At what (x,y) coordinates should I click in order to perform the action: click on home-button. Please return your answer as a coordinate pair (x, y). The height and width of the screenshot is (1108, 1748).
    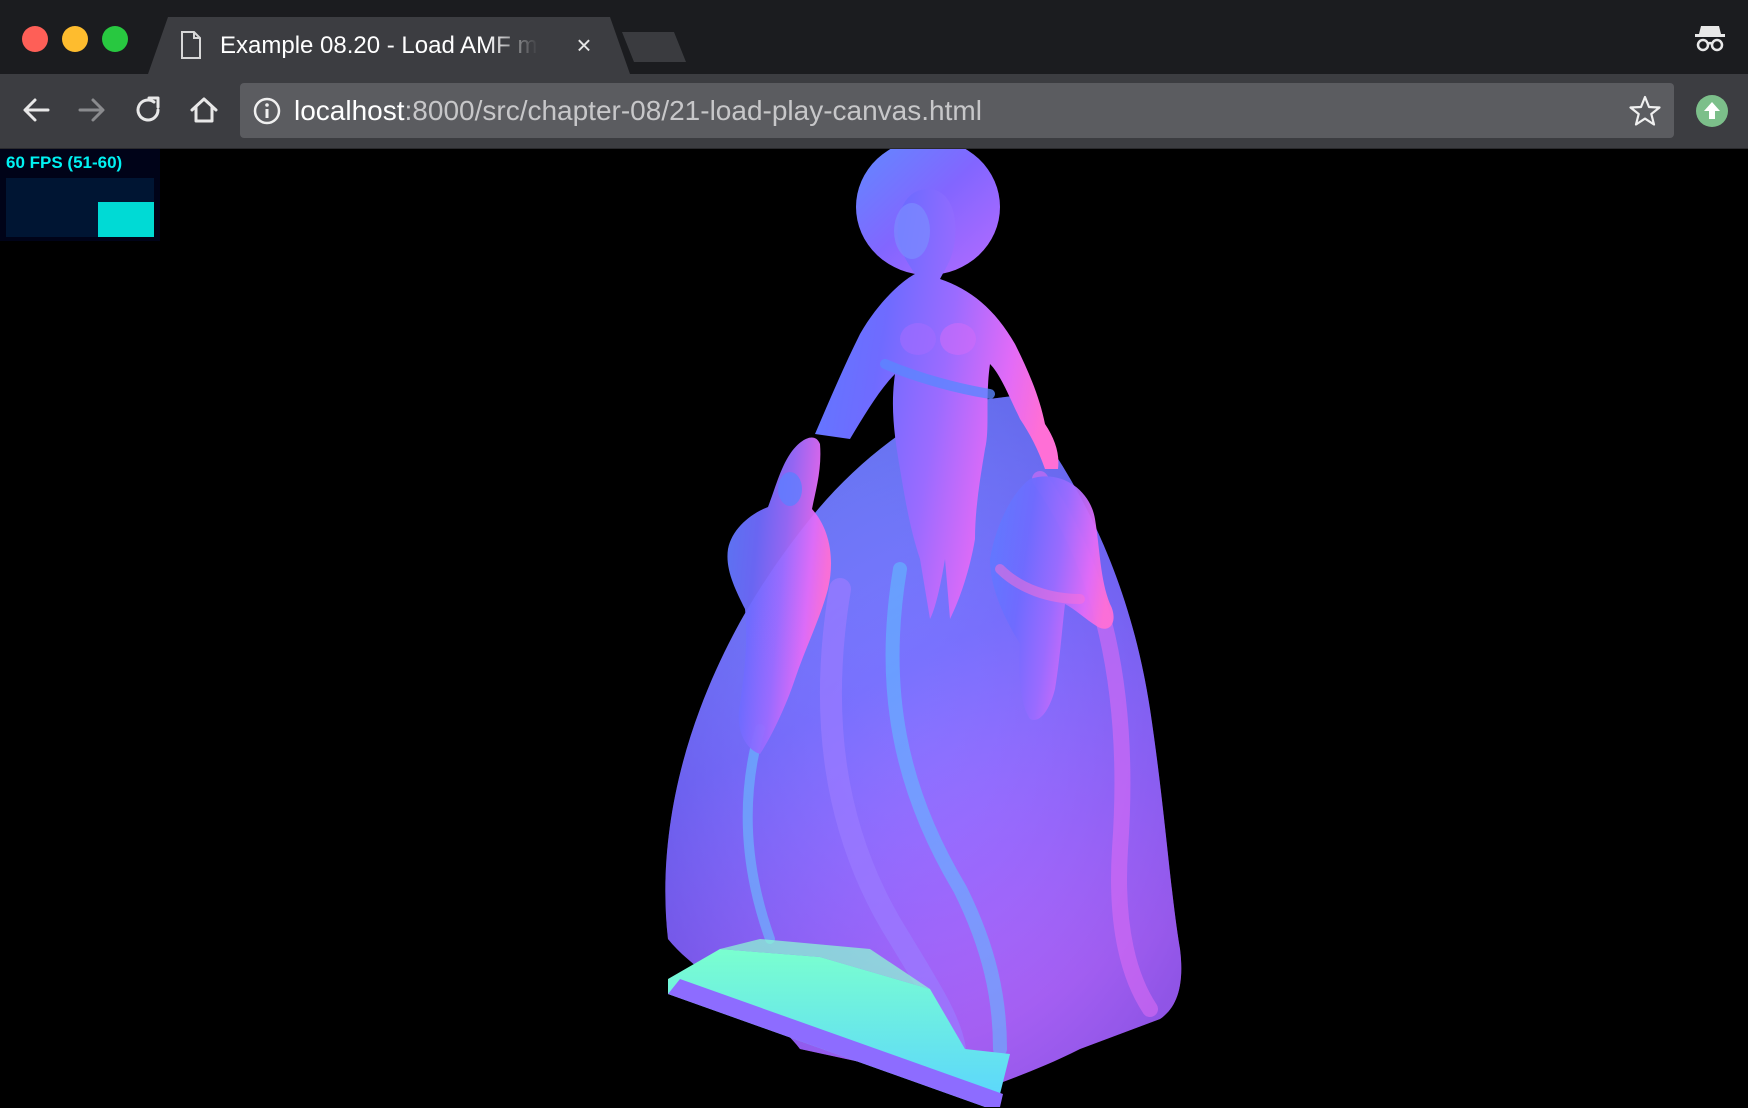
    Looking at the image, I should click on (204, 110).